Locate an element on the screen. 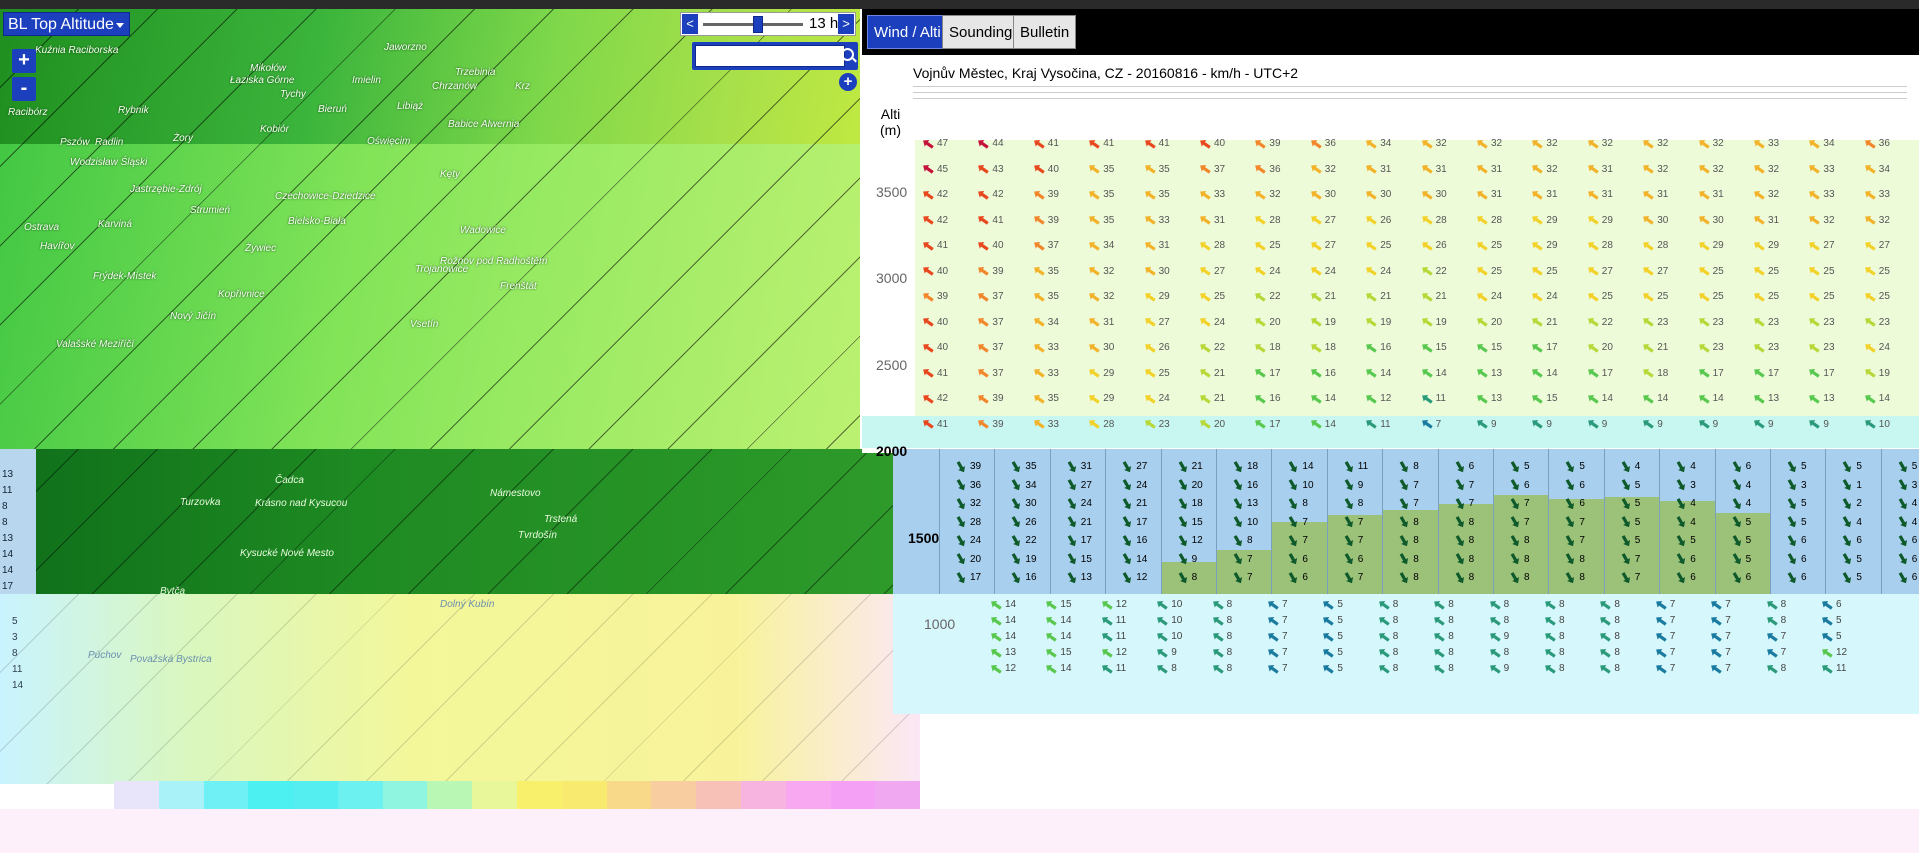 This screenshot has width=1919, height=853. time-next-button: > is located at coordinates (846, 24).